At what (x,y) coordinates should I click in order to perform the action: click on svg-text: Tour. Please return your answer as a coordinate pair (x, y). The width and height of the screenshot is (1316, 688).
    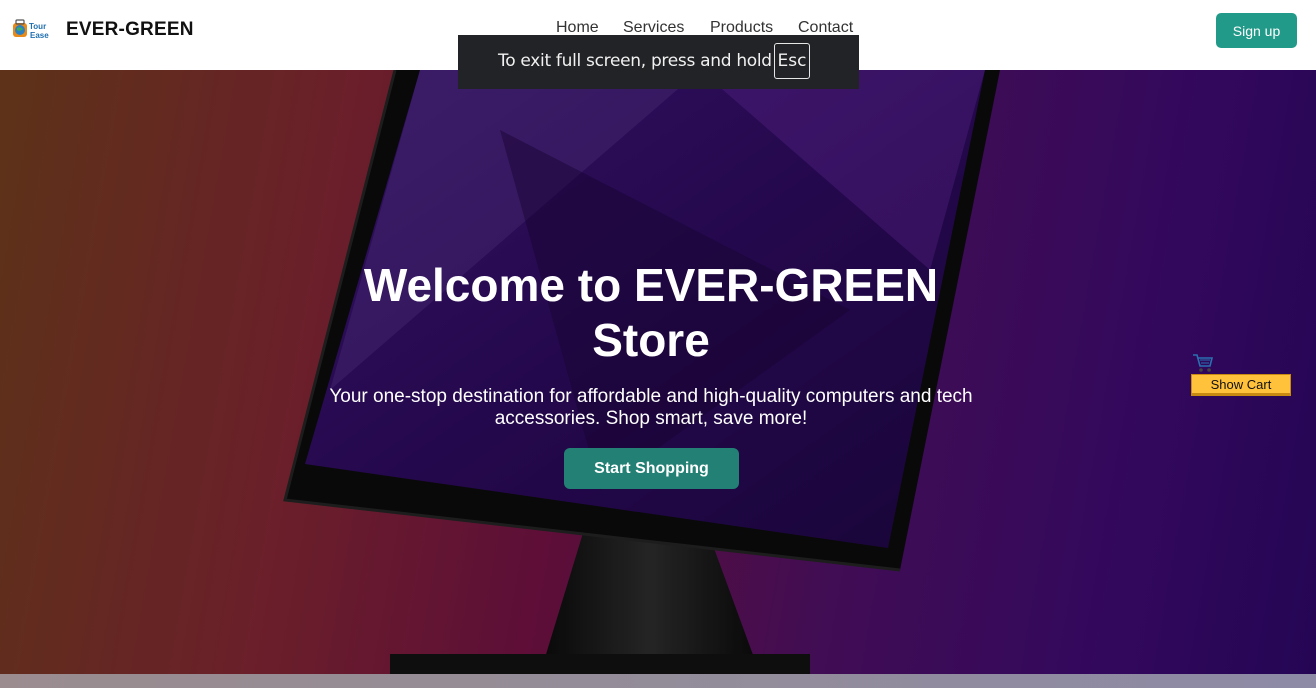
    Looking at the image, I should click on (37, 26).